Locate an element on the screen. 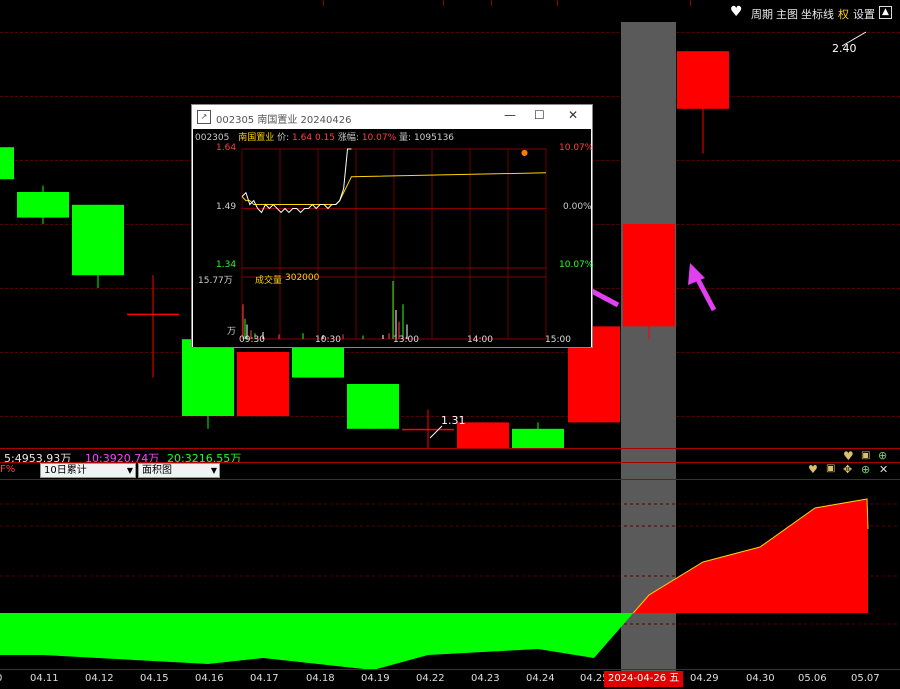  date-label: 05.07 is located at coordinates (865, 678).